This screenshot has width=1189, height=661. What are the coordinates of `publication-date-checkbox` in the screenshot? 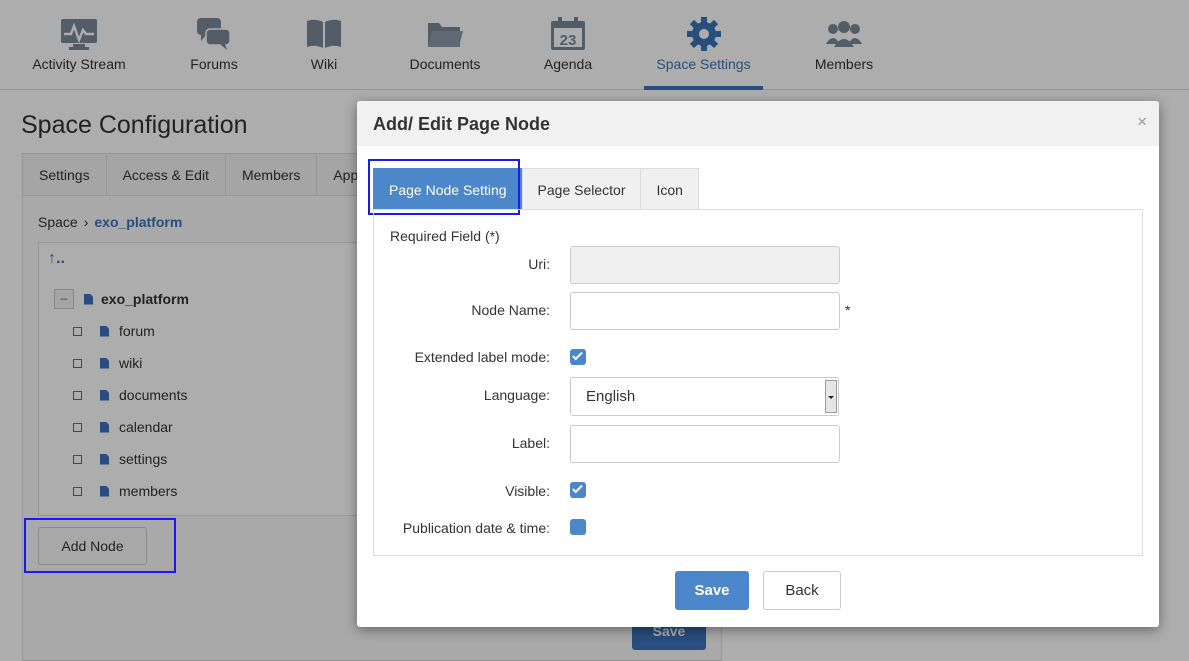 It's located at (578, 527).